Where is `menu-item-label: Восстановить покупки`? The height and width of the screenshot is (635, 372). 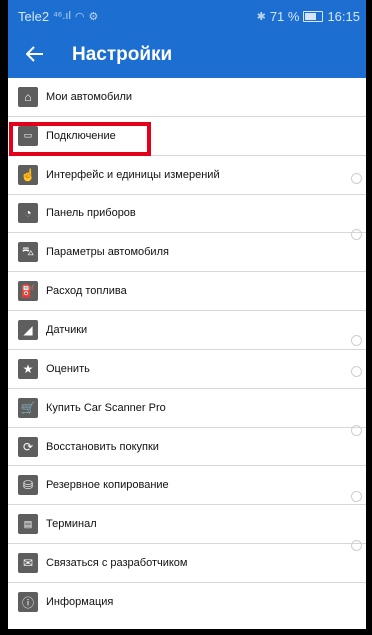 menu-item-label: Восстановить покупки is located at coordinates (102, 446).